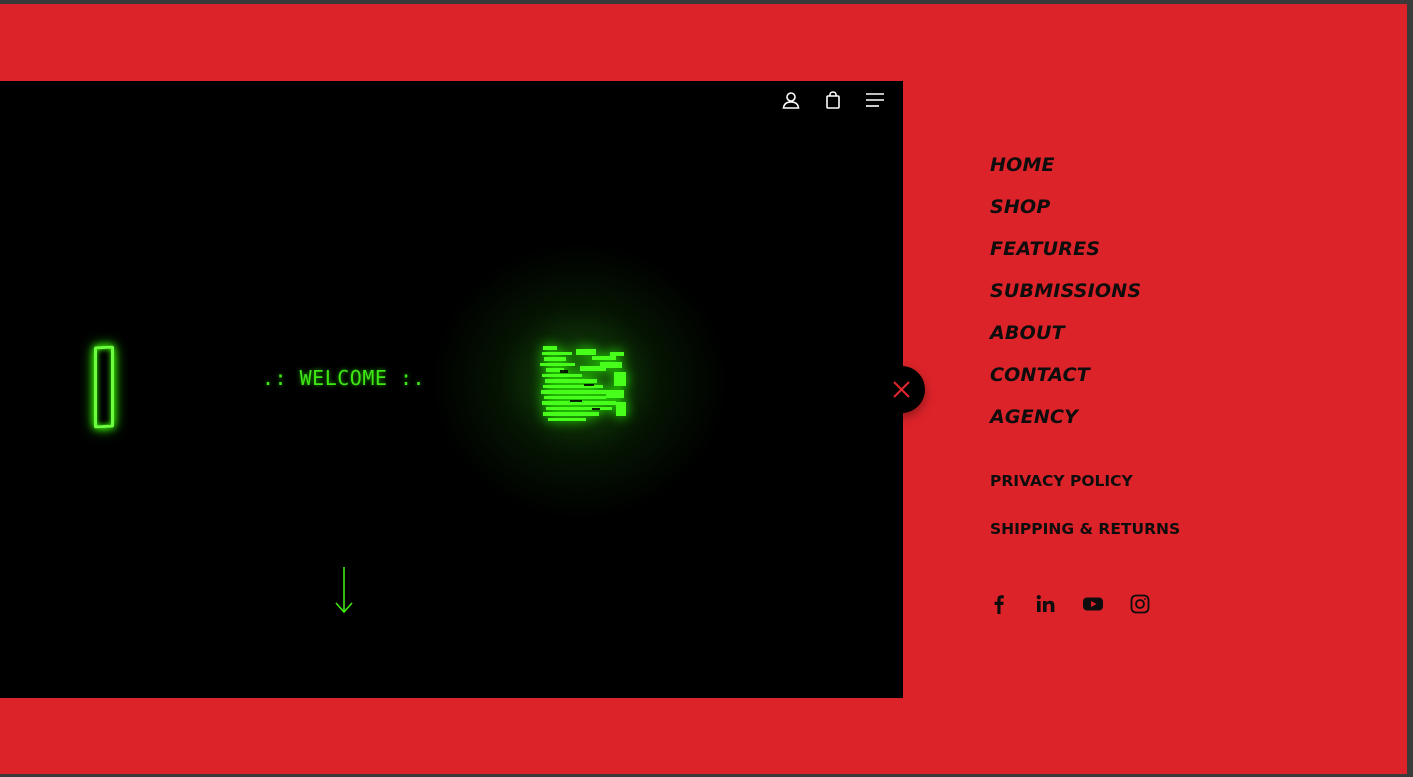 This screenshot has height=777, width=1413. I want to click on close-icon, so click(901, 389).